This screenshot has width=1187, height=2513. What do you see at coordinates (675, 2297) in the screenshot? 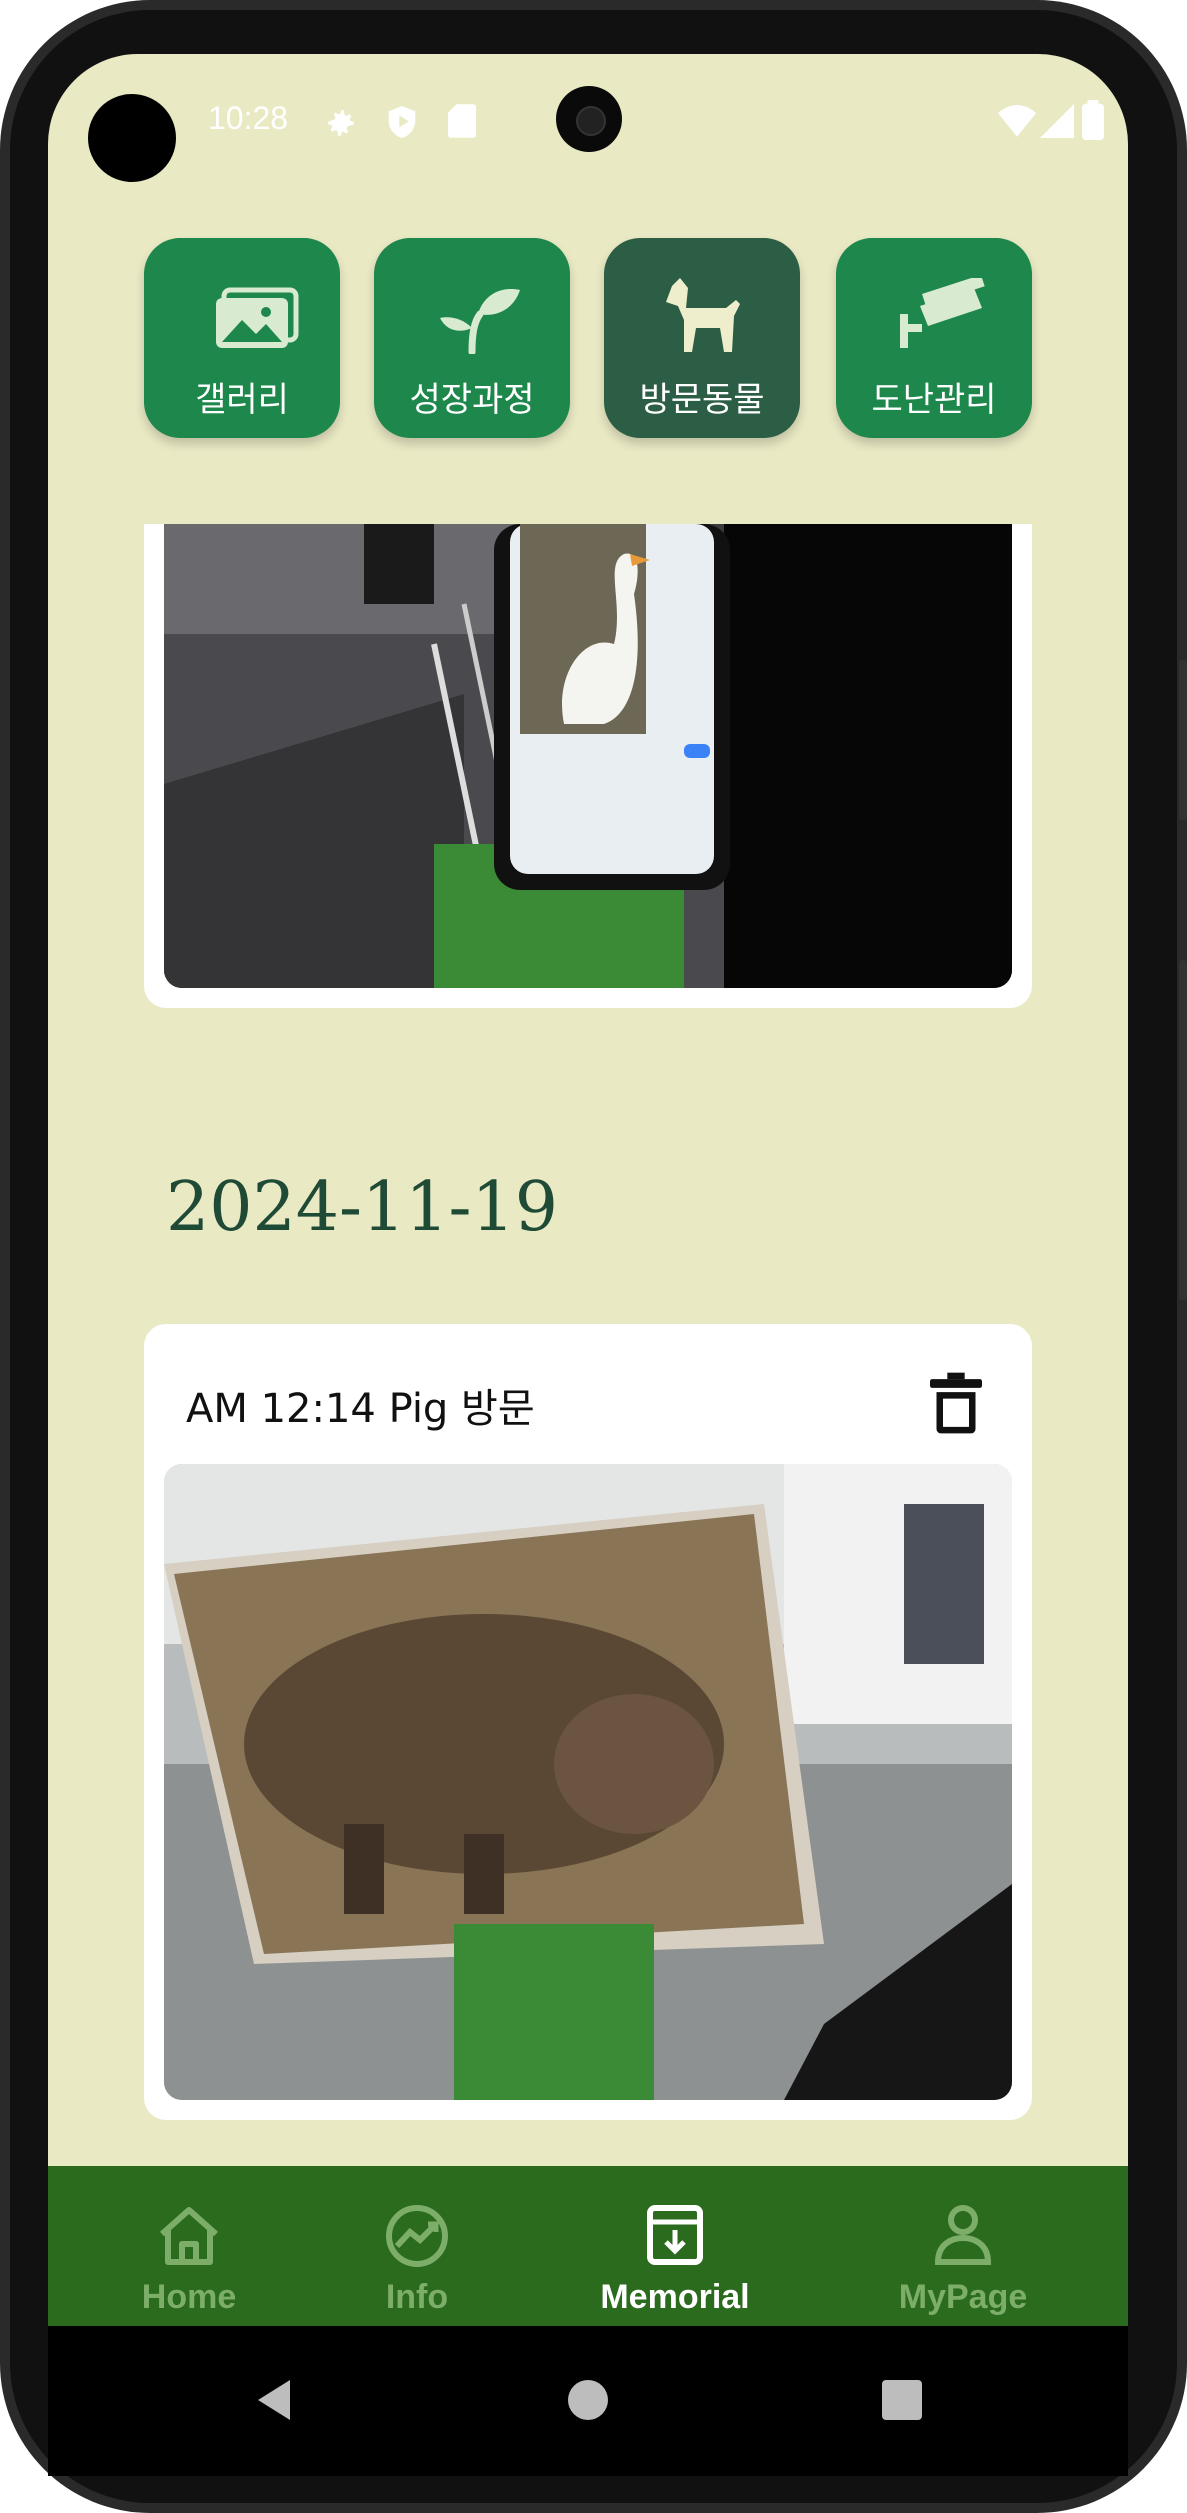
I see `nav-label: Memorial` at bounding box center [675, 2297].